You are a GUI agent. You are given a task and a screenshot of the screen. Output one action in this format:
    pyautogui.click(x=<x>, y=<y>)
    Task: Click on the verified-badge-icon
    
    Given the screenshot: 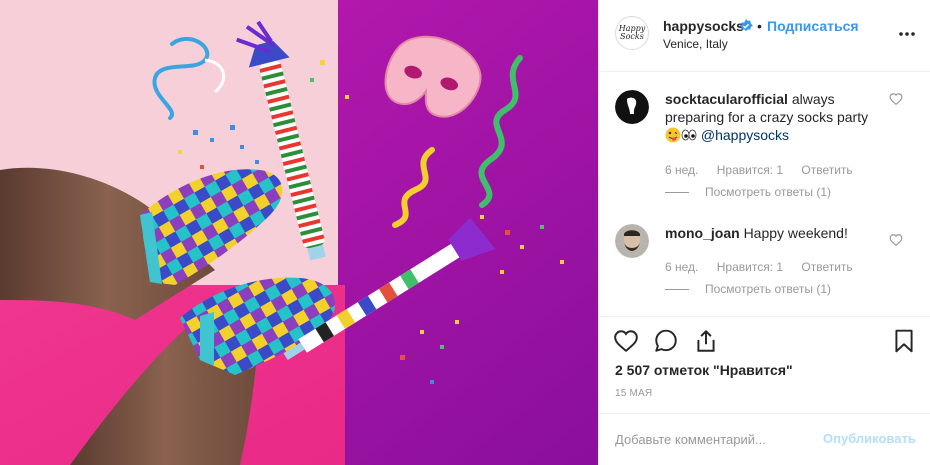 What is the action you would take?
    pyautogui.click(x=746, y=25)
    